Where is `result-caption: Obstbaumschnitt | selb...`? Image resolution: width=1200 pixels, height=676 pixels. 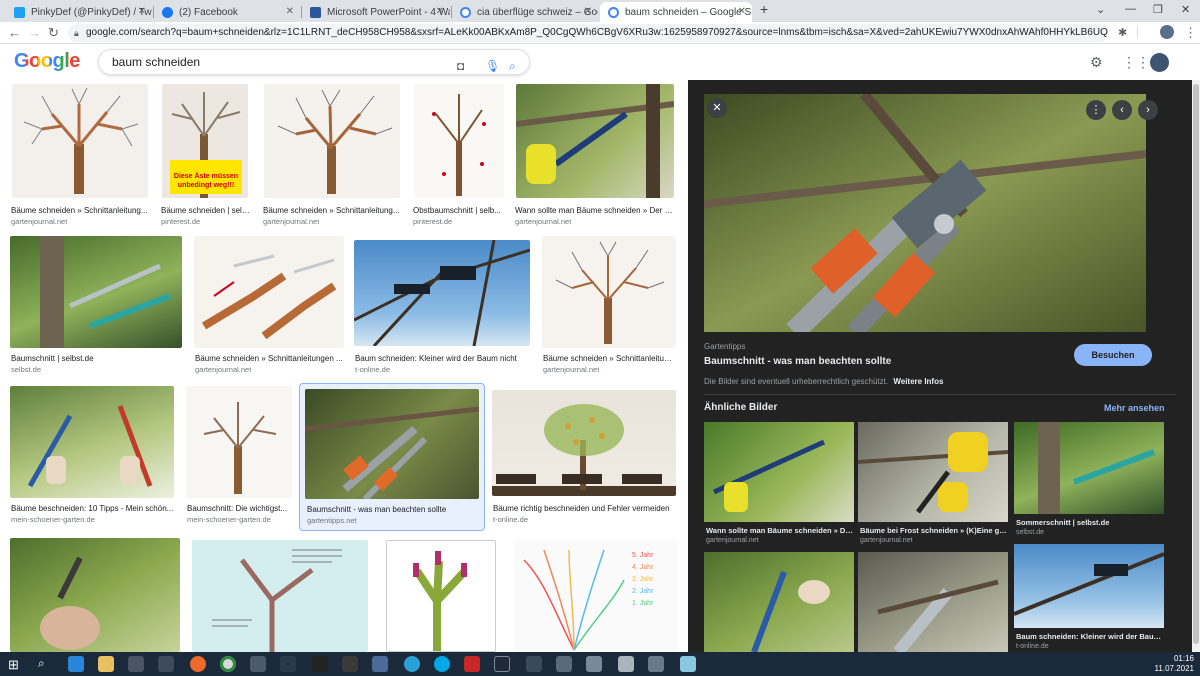 result-caption: Obstbaumschnitt | selb... is located at coordinates (459, 210).